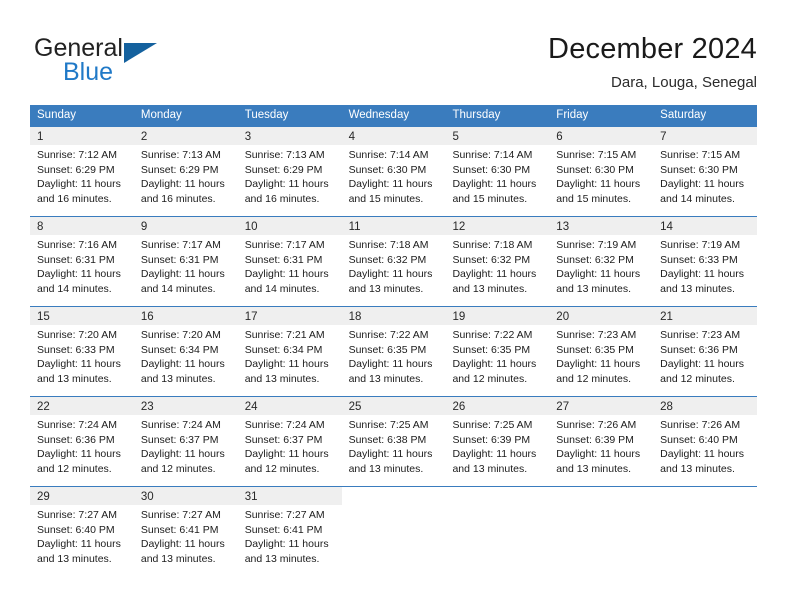 The height and width of the screenshot is (612, 792). Describe the element at coordinates (652, 49) in the screenshot. I see `page-title: December 2024` at that location.